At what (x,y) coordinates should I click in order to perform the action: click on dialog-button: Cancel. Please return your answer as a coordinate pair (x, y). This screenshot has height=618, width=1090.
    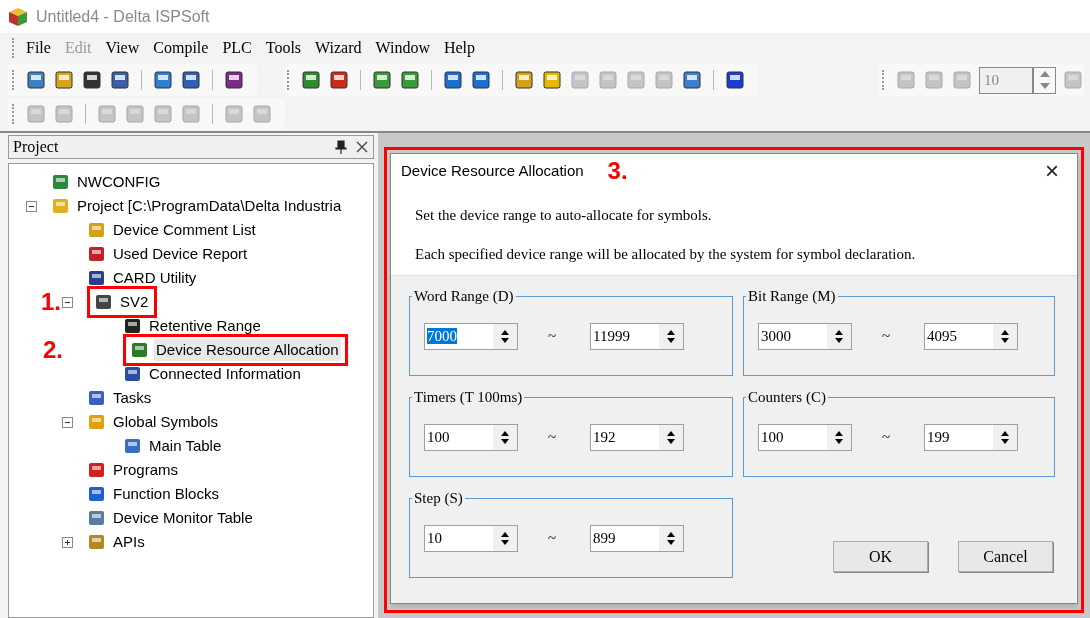
    Looking at the image, I should click on (1005, 556).